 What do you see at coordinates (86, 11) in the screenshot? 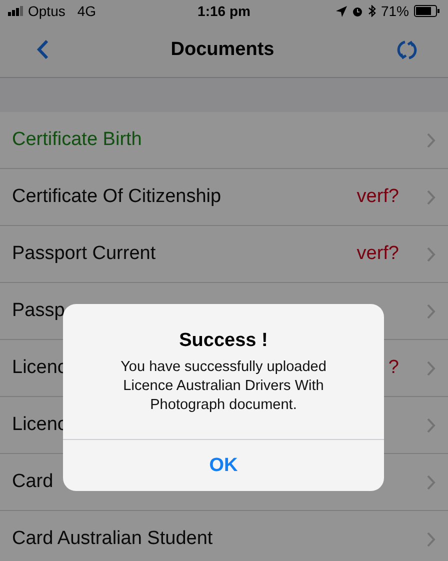
I see `network-type: 4G` at bounding box center [86, 11].